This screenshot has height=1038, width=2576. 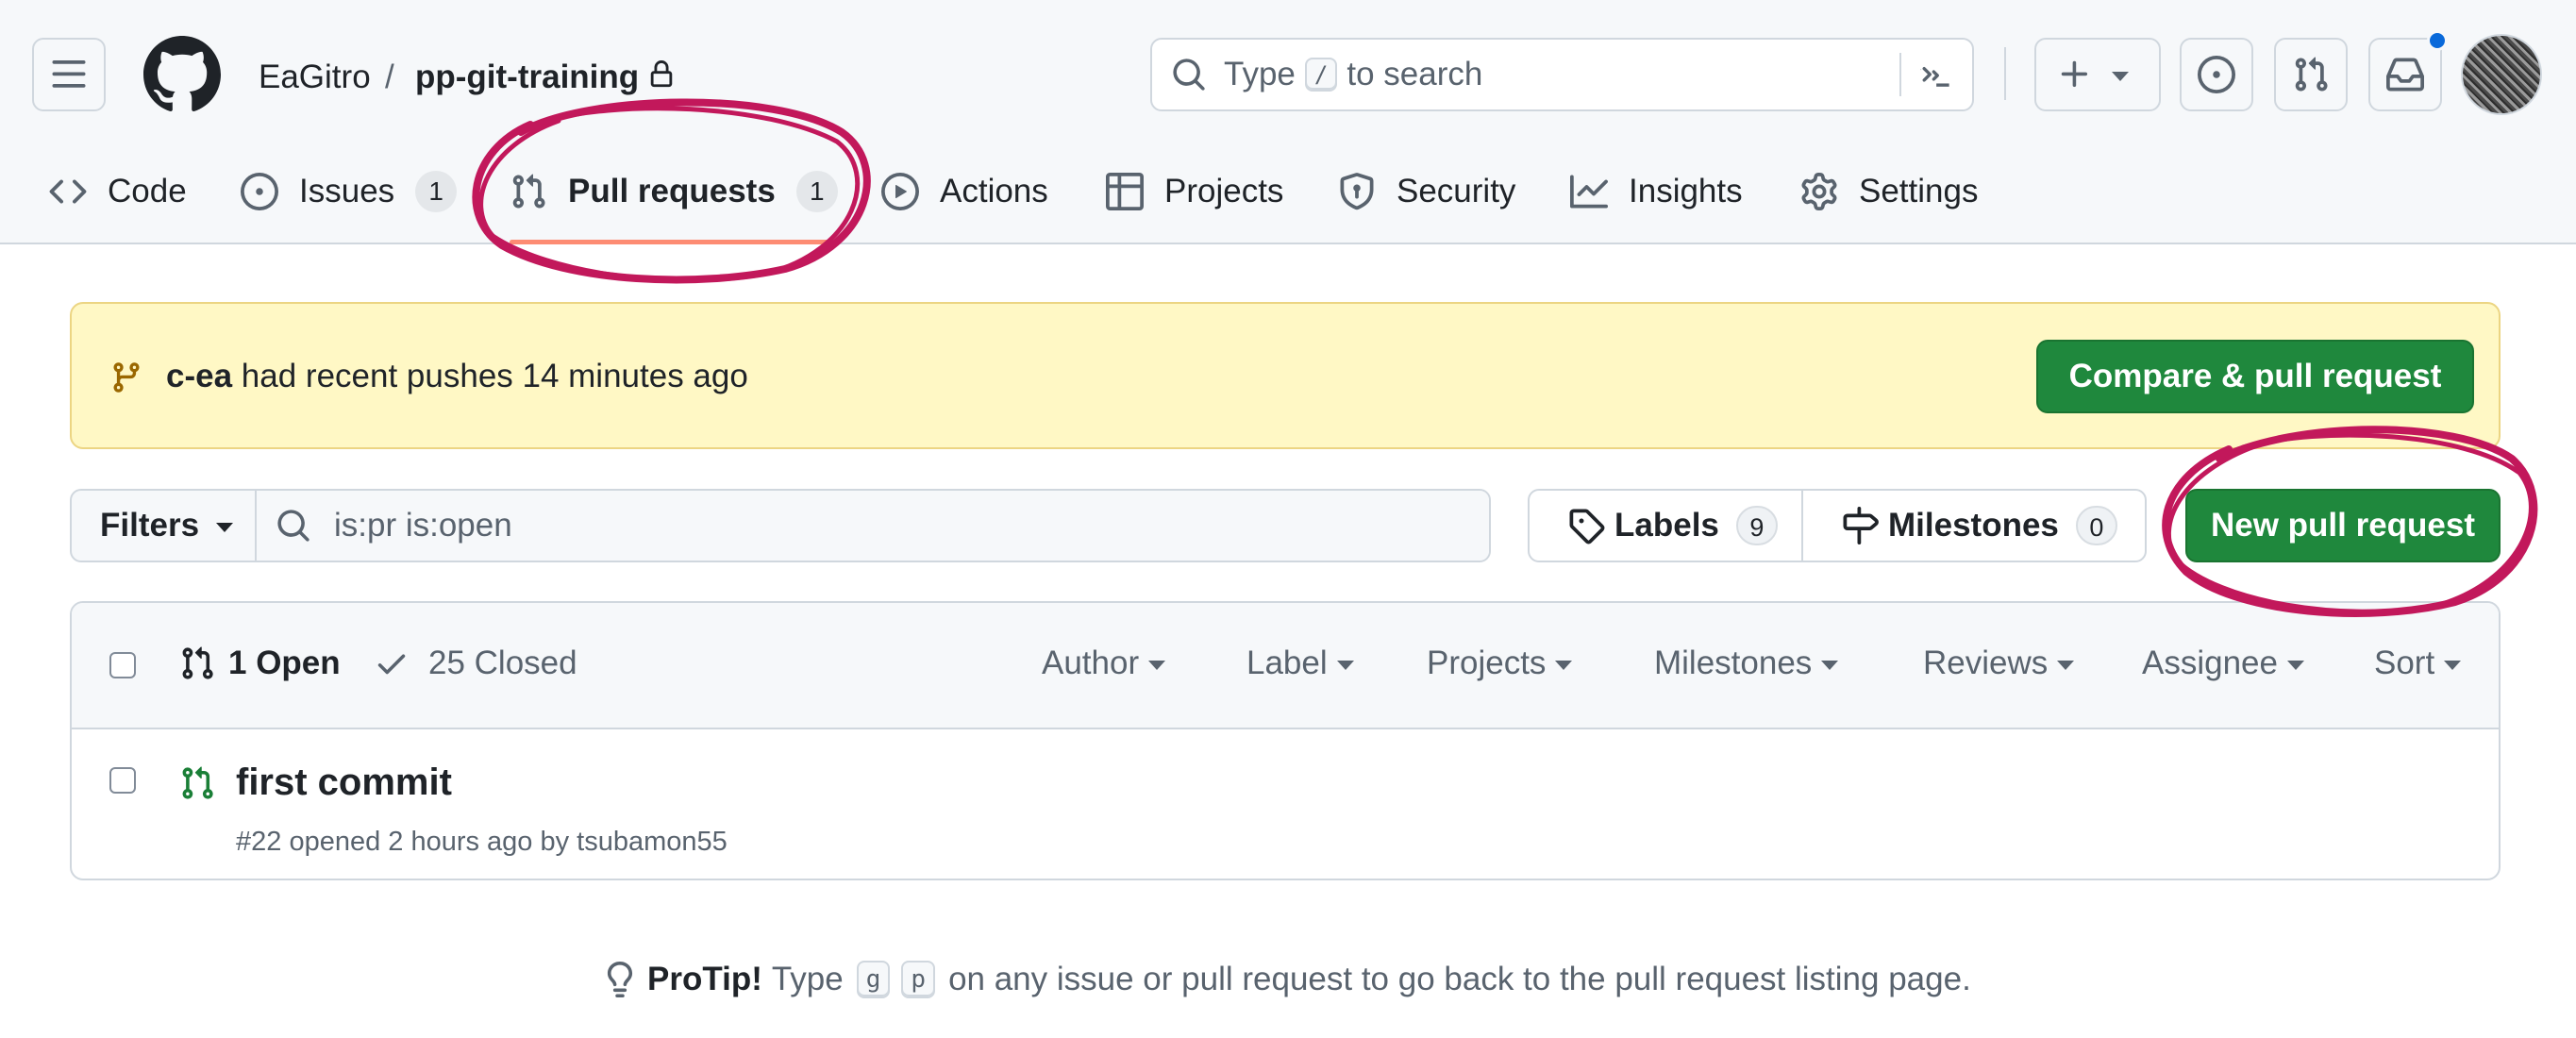 I want to click on search-divider, so click(x=1900, y=74).